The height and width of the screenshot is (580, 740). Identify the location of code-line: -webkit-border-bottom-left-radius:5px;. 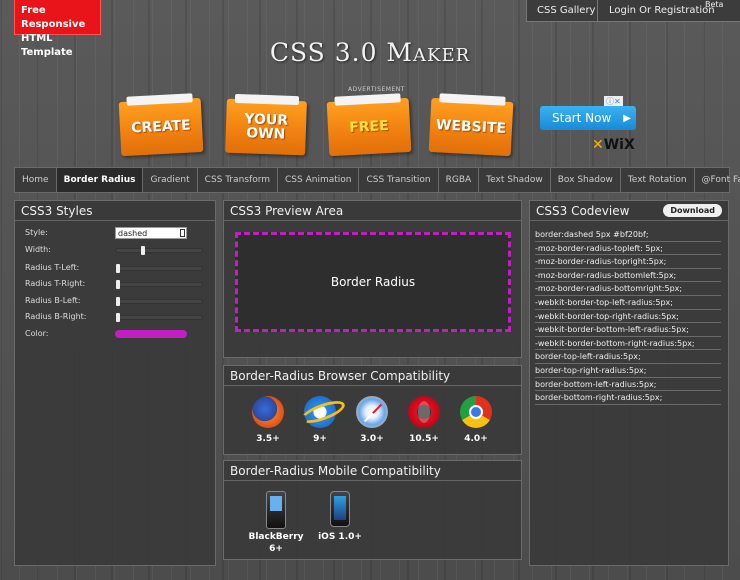
(628, 330).